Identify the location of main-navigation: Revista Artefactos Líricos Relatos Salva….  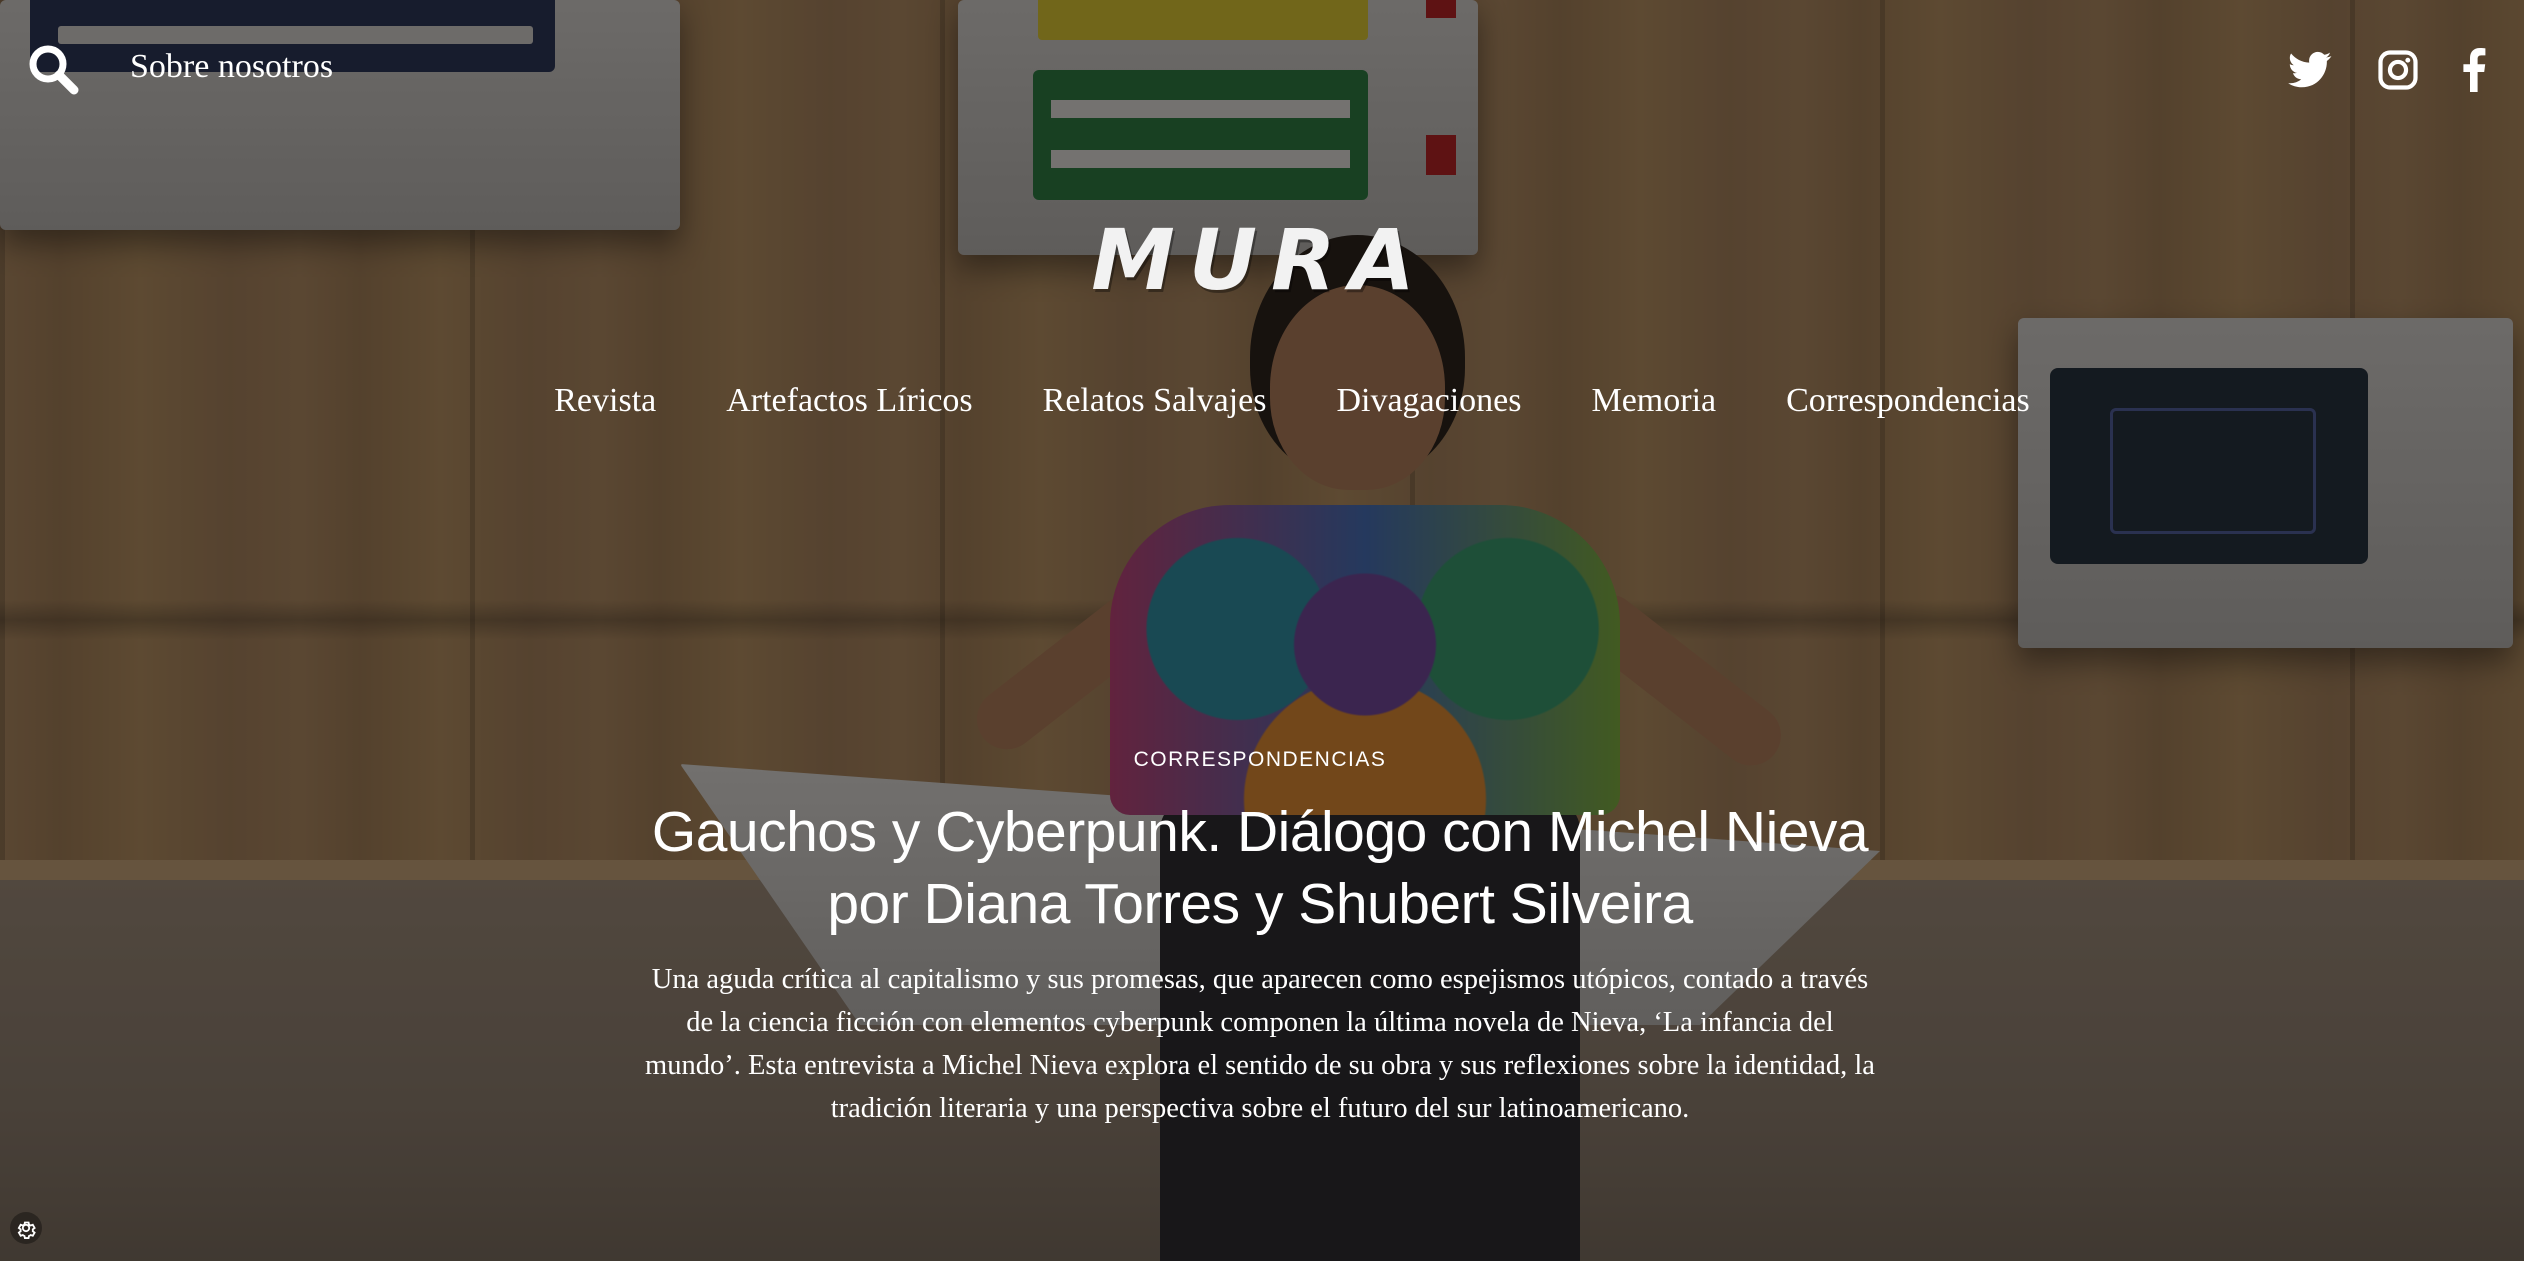
(1262, 412).